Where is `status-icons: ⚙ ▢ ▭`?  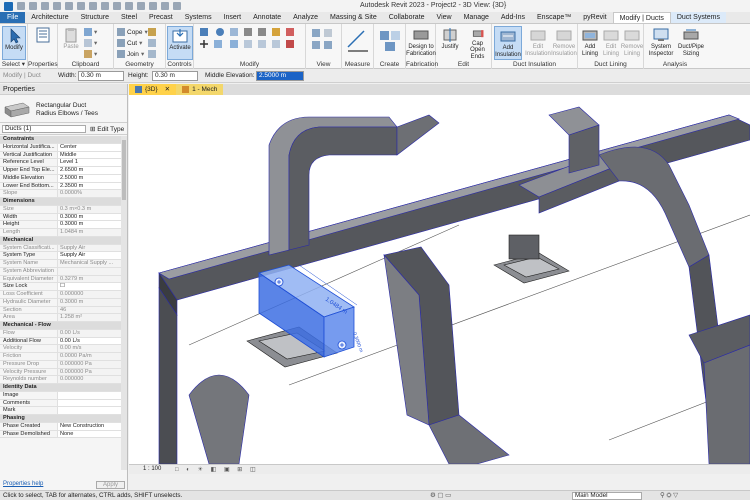
status-icons: ⚙ ▢ ▭ is located at coordinates (440, 495).